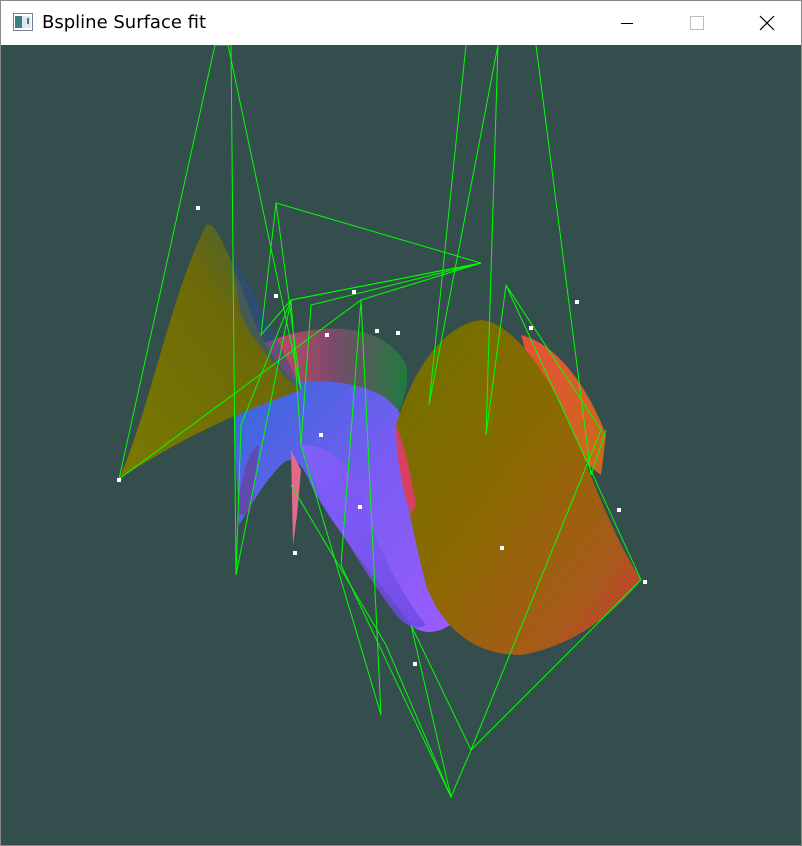 The height and width of the screenshot is (846, 802). I want to click on minimize-button, so click(627, 23).